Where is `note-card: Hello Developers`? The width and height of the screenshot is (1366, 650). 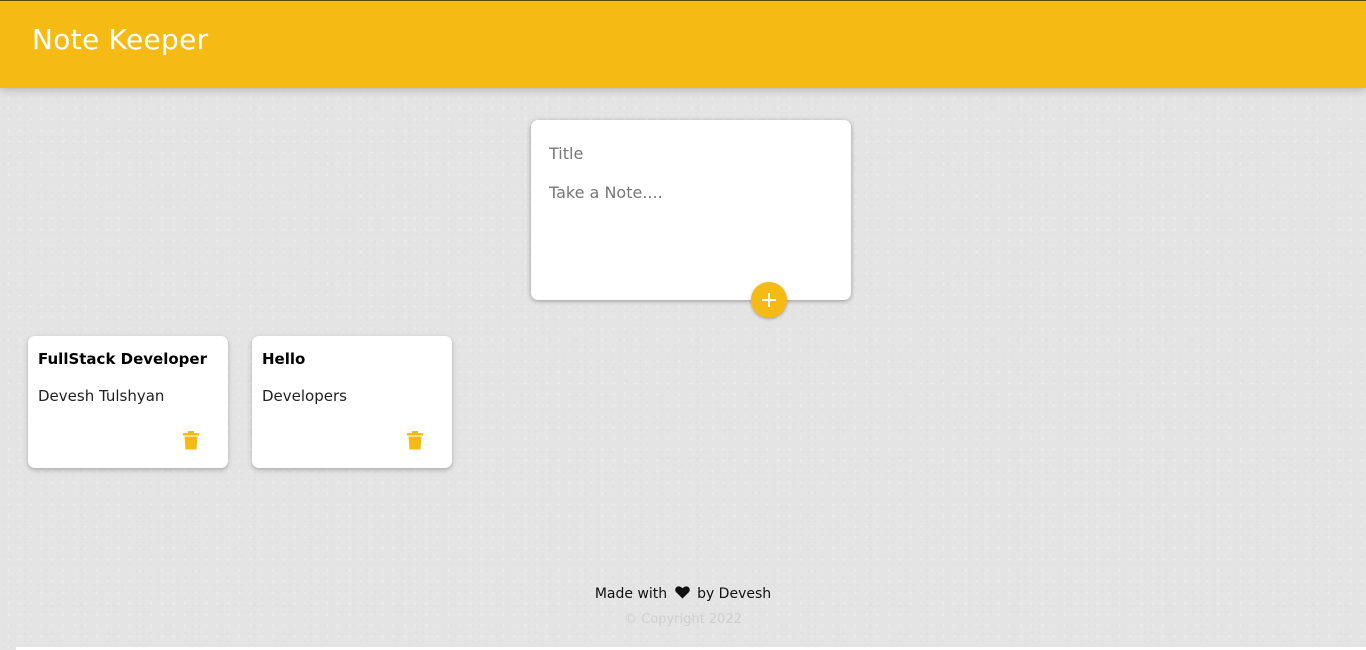
note-card: Hello Developers is located at coordinates (352, 402).